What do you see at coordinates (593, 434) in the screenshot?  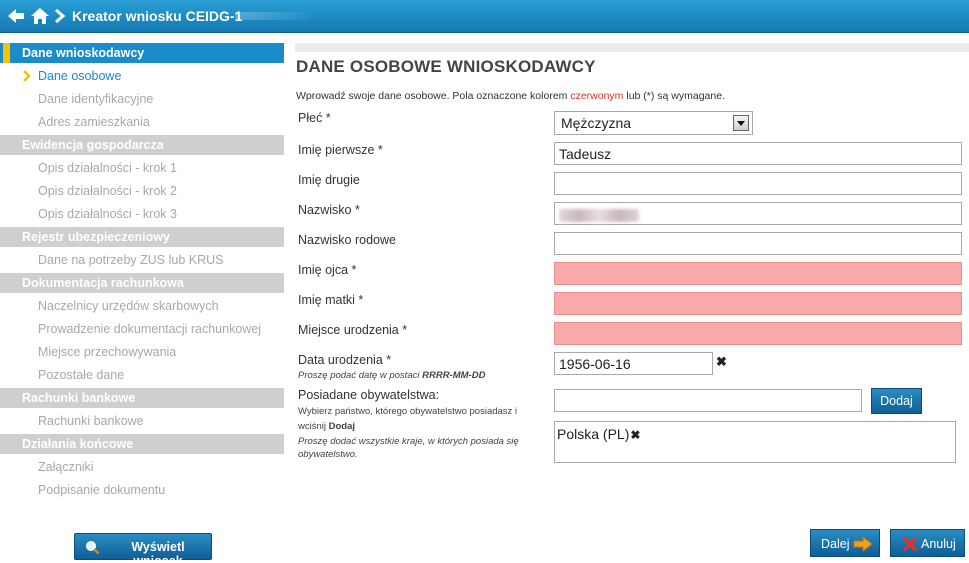 I see `citizenship-entry: Polska (PL)` at bounding box center [593, 434].